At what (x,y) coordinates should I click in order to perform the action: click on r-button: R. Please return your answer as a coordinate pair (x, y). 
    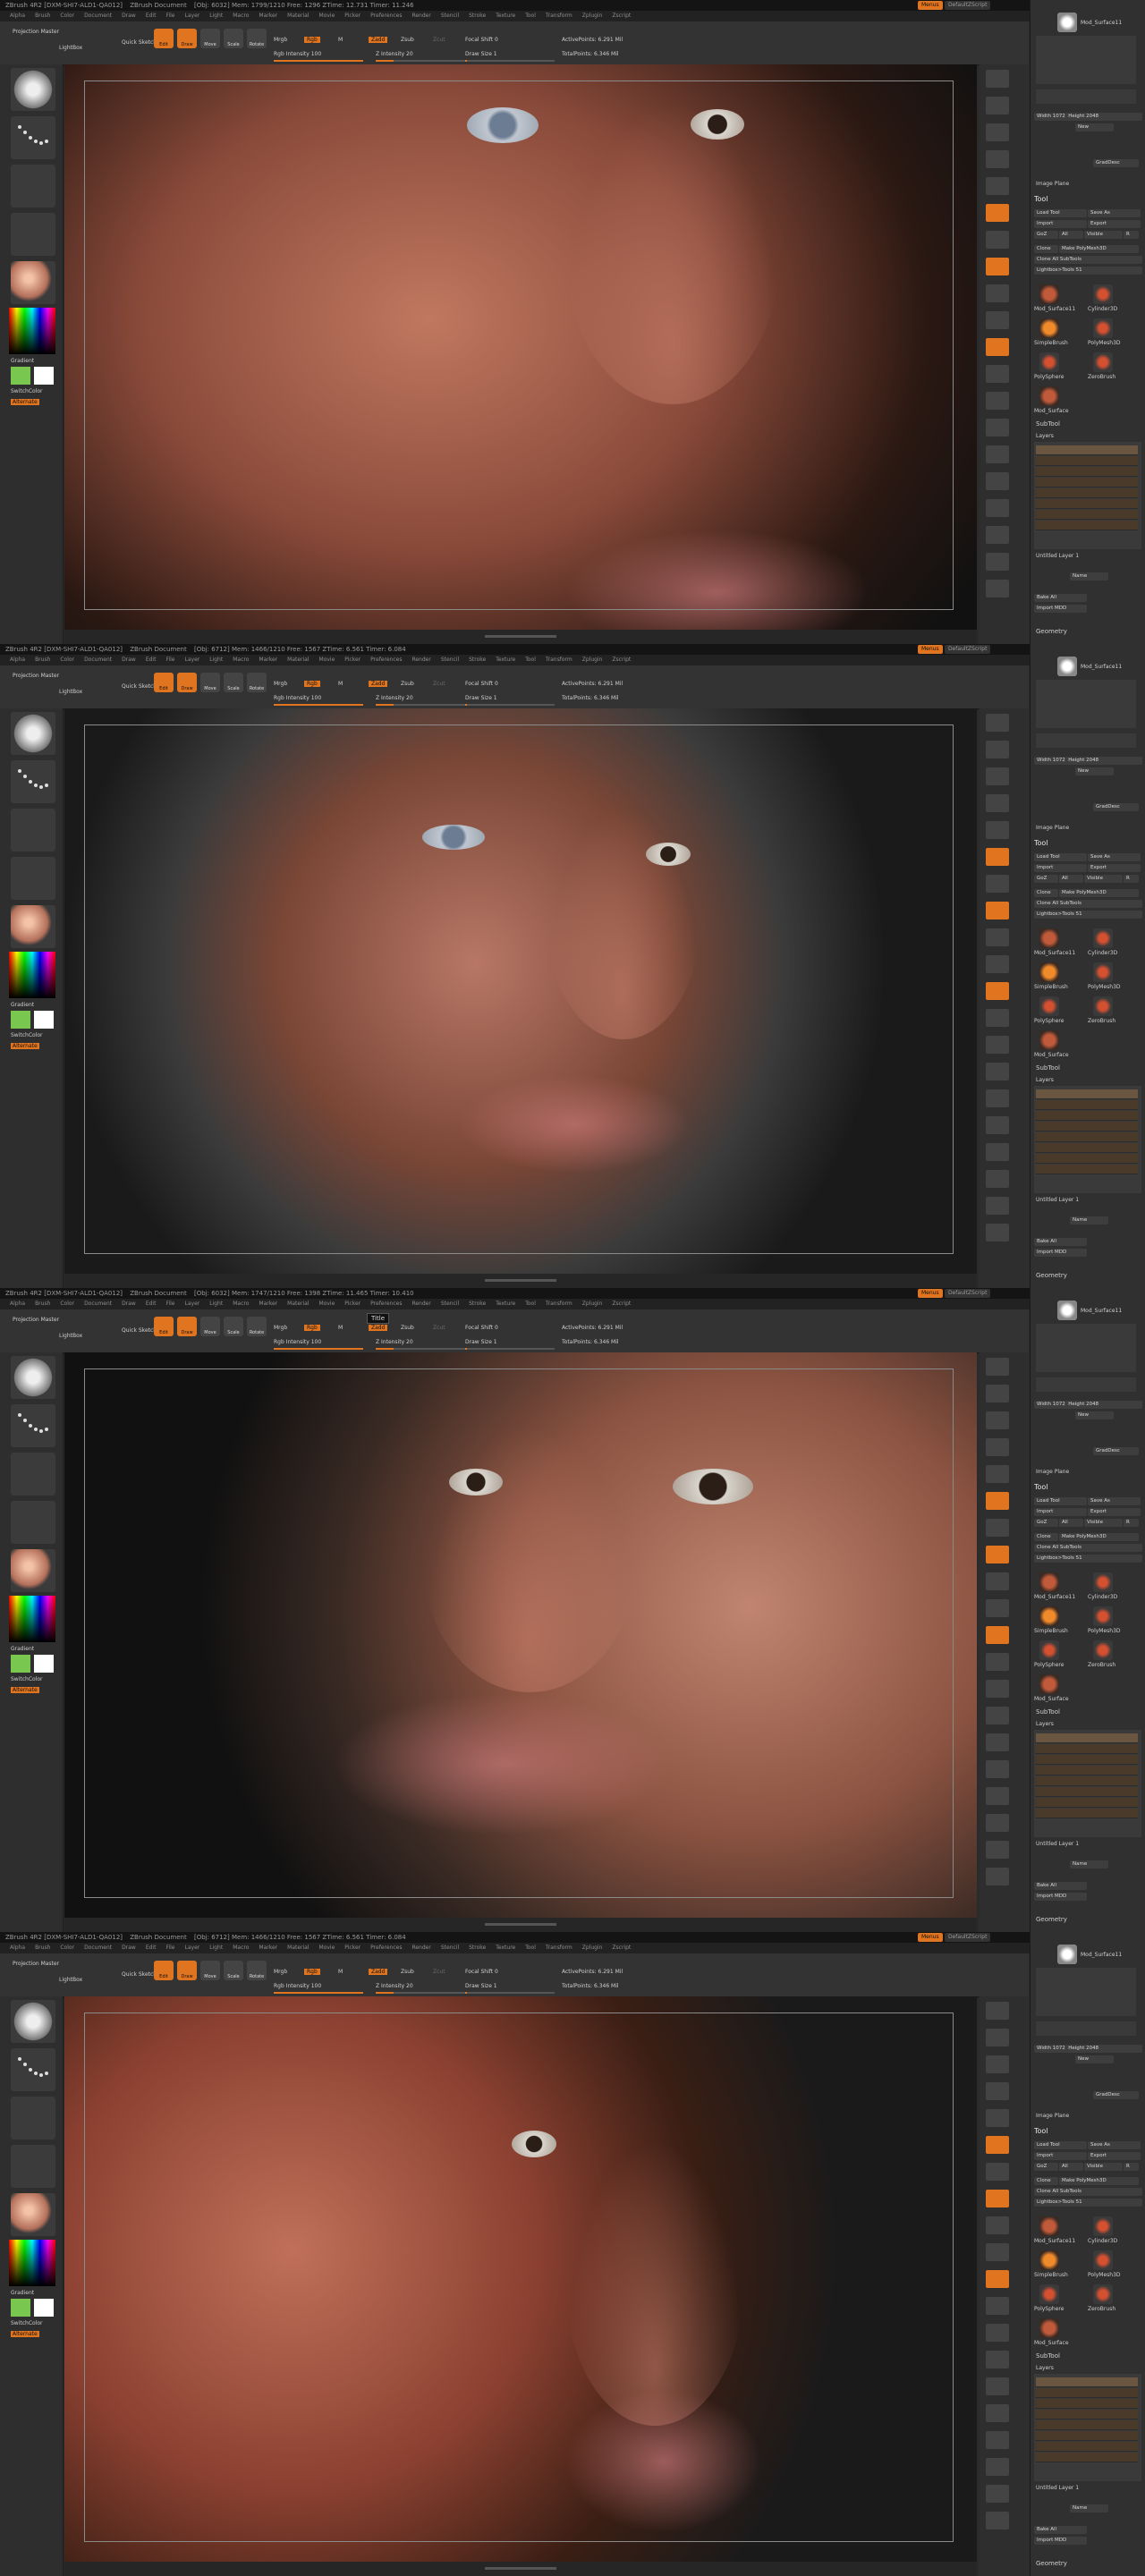
    Looking at the image, I should click on (1131, 235).